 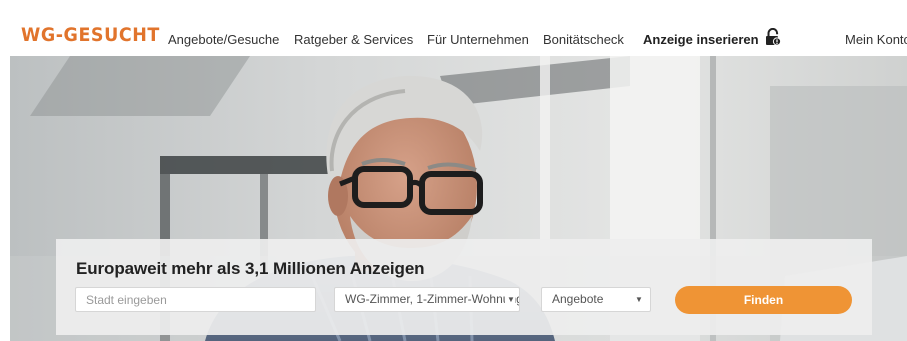 What do you see at coordinates (876, 39) in the screenshot?
I see `account-link: Mein Konto` at bounding box center [876, 39].